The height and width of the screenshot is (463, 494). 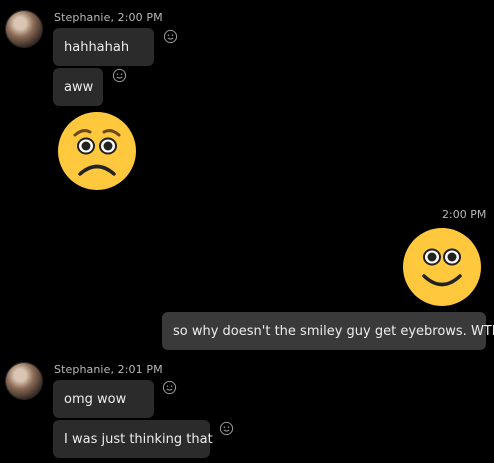 What do you see at coordinates (97, 47) in the screenshot?
I see `message-text: hahhahah` at bounding box center [97, 47].